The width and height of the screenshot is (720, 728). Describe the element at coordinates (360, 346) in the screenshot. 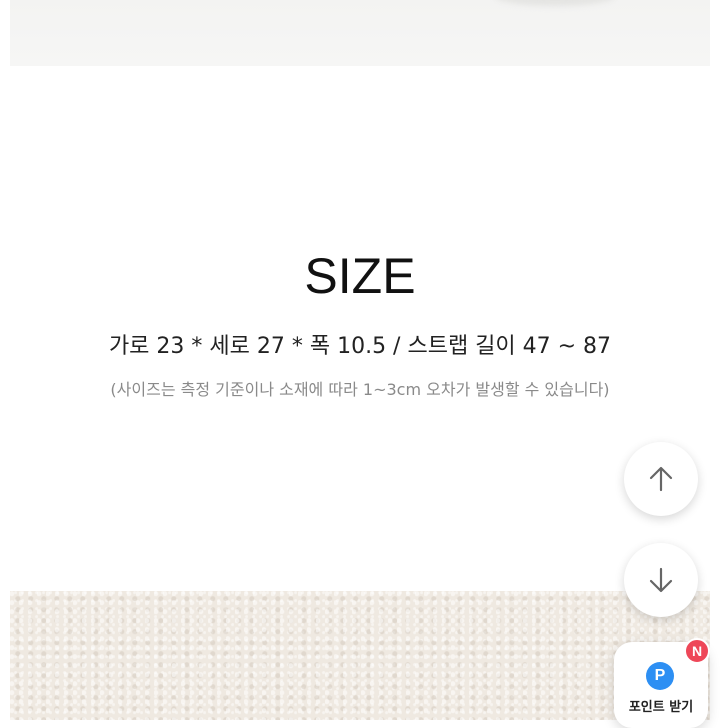

I see `size-dimensions: 가로 23 * 세로 27 * 폭 10.5 / 스트랩 길이 47 ~ 87` at that location.